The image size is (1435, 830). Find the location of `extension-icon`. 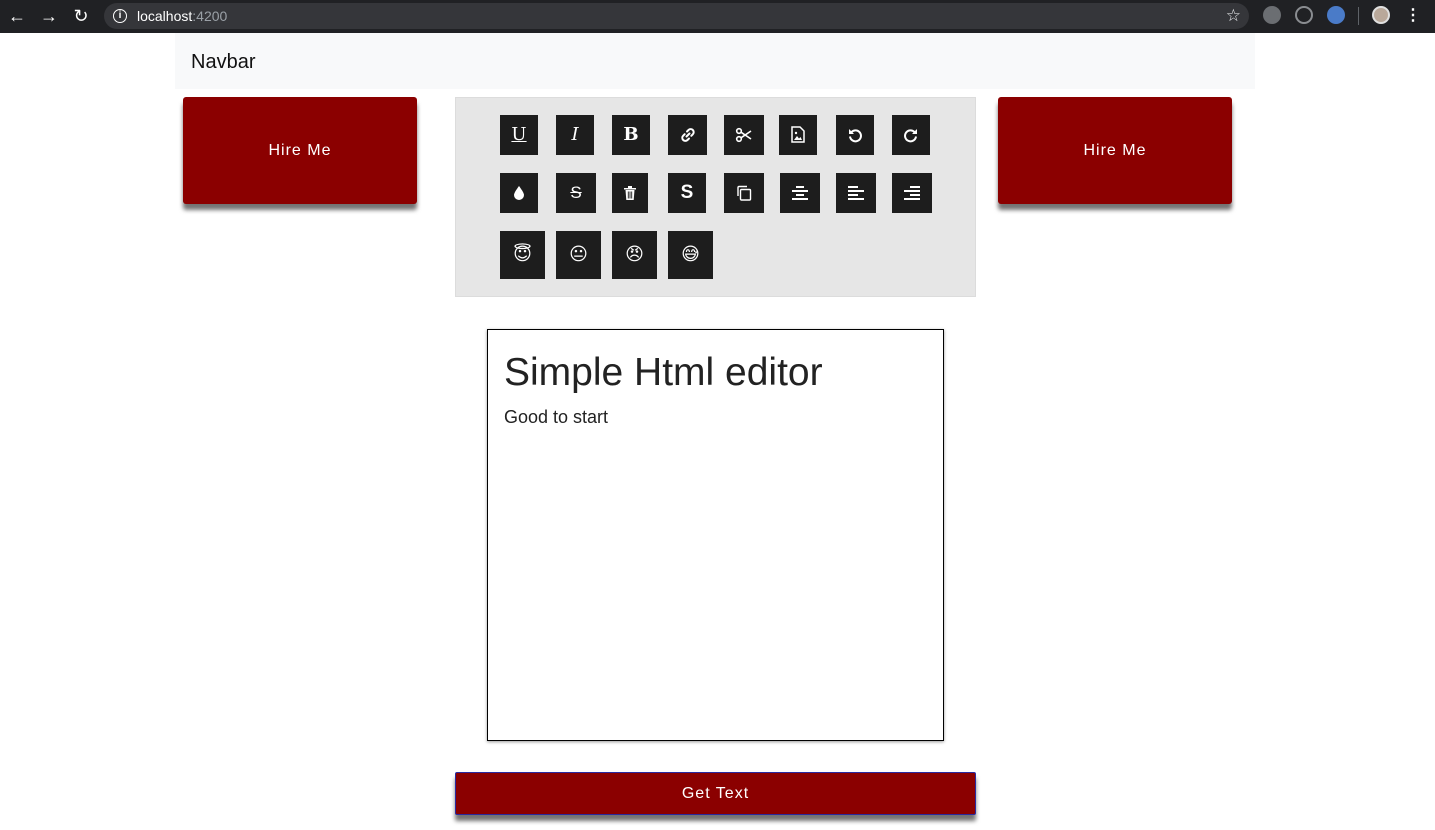

extension-icon is located at coordinates (1336, 15).